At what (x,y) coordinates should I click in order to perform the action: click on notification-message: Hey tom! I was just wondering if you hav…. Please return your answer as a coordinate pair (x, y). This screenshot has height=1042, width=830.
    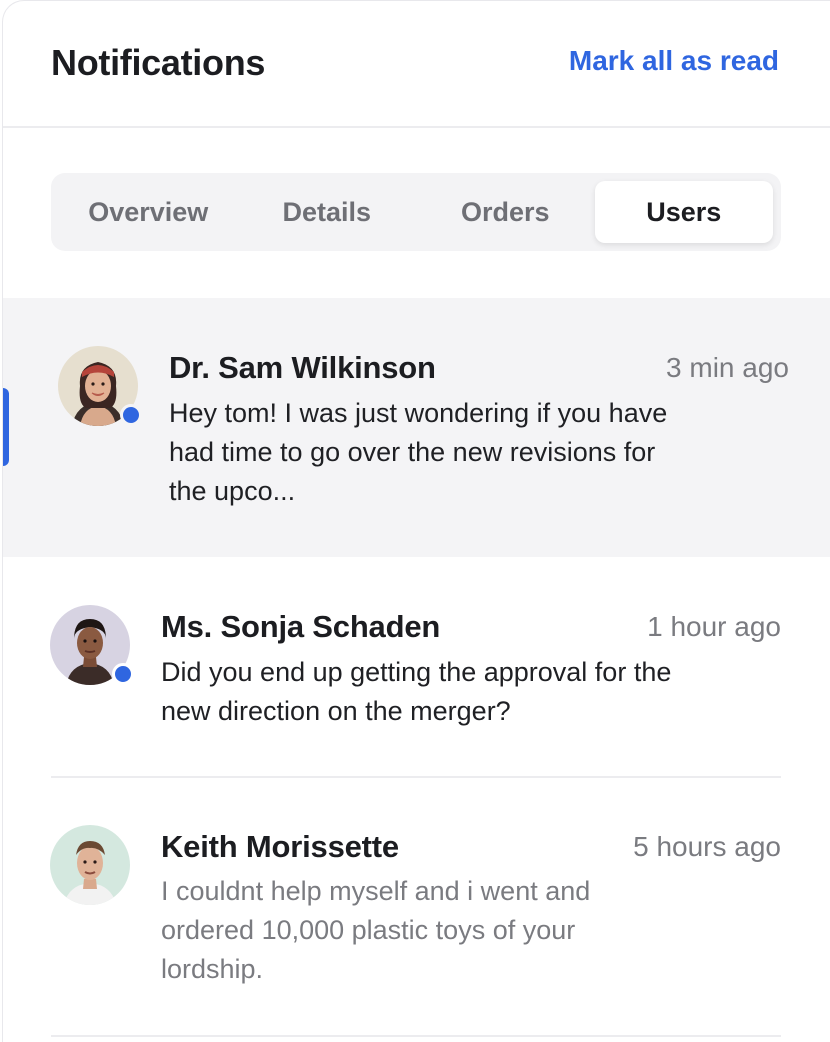
    Looking at the image, I should click on (418, 452).